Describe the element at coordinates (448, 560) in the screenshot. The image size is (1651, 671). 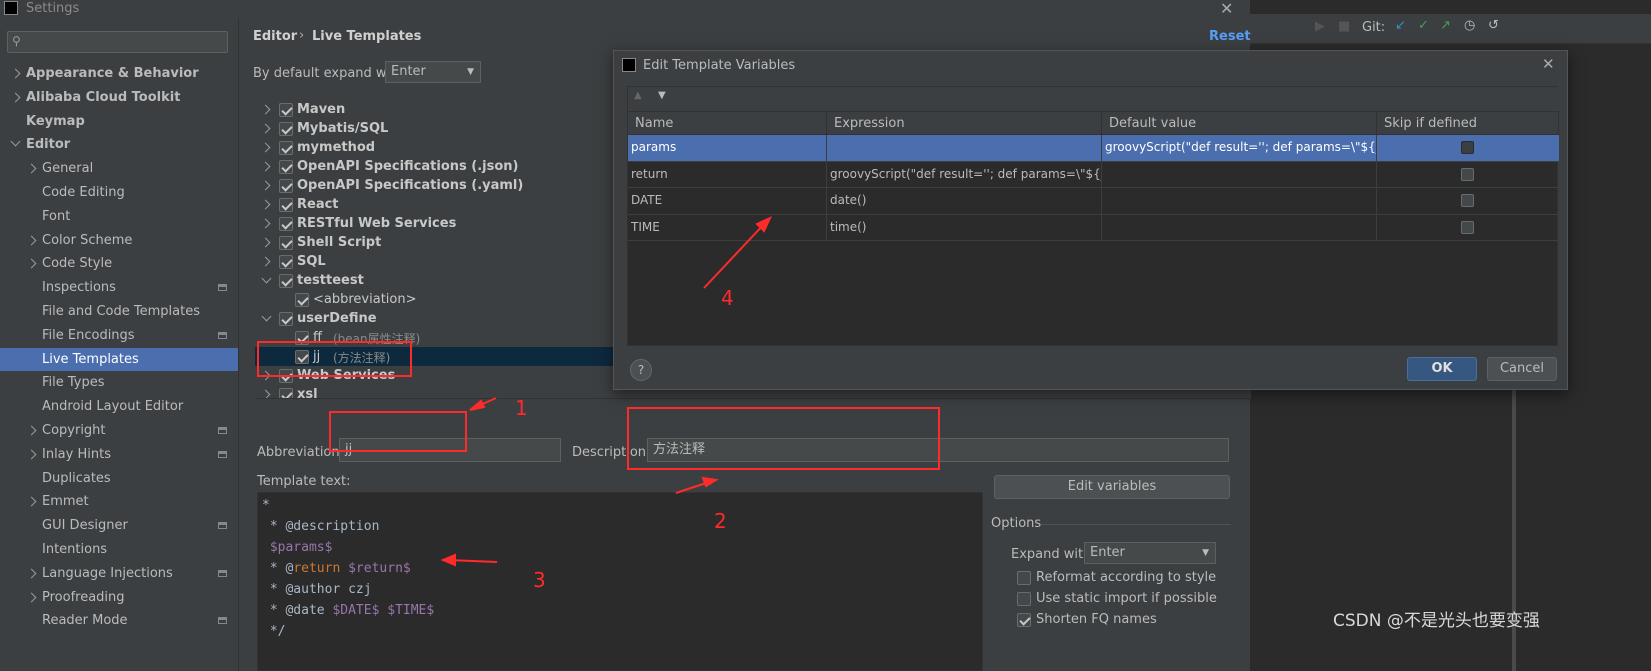
I see `arrow-3-head` at that location.